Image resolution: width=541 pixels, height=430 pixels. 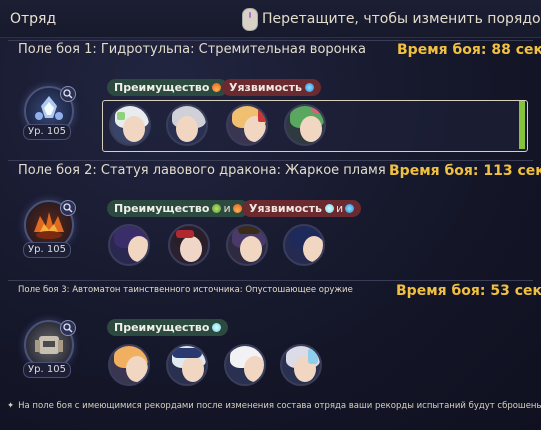 I want to click on stage-1-time: Время боя: 88 сек., so click(x=469, y=50).